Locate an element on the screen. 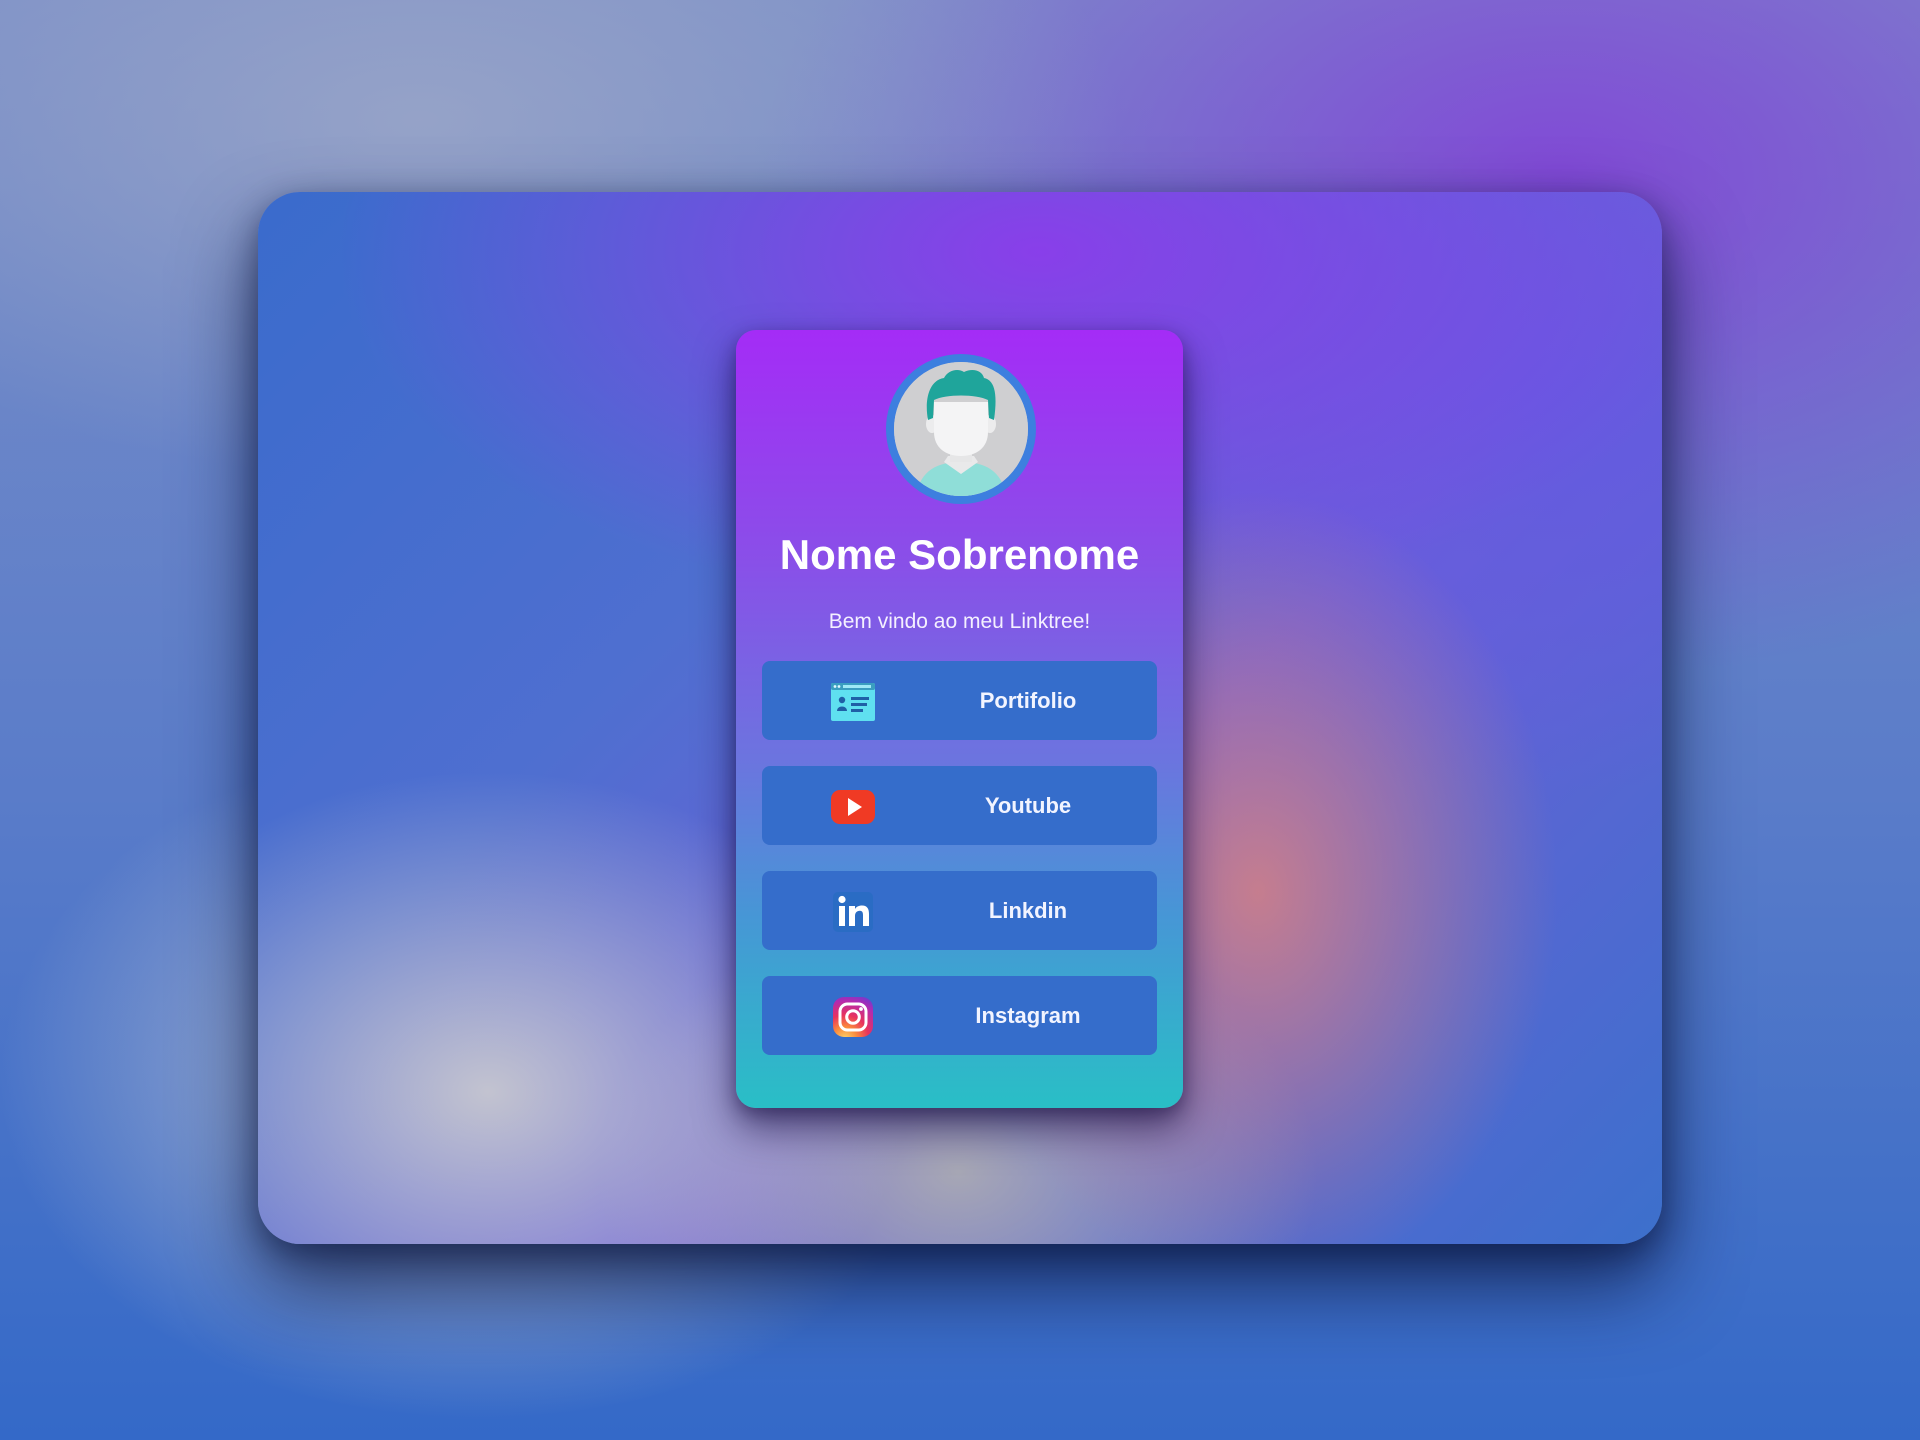 The image size is (1920, 1440). instagram-icon is located at coordinates (853, 1017).